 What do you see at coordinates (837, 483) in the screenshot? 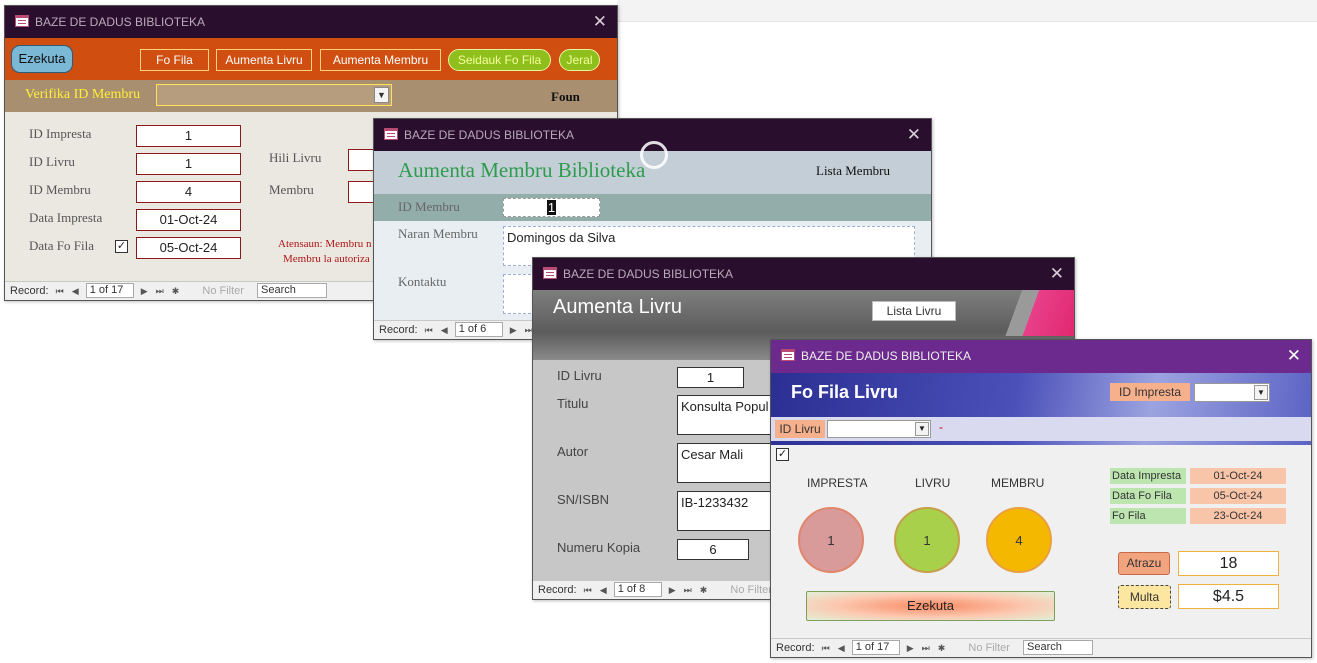
I see `col-label-impresta: IMPRESTA` at bounding box center [837, 483].